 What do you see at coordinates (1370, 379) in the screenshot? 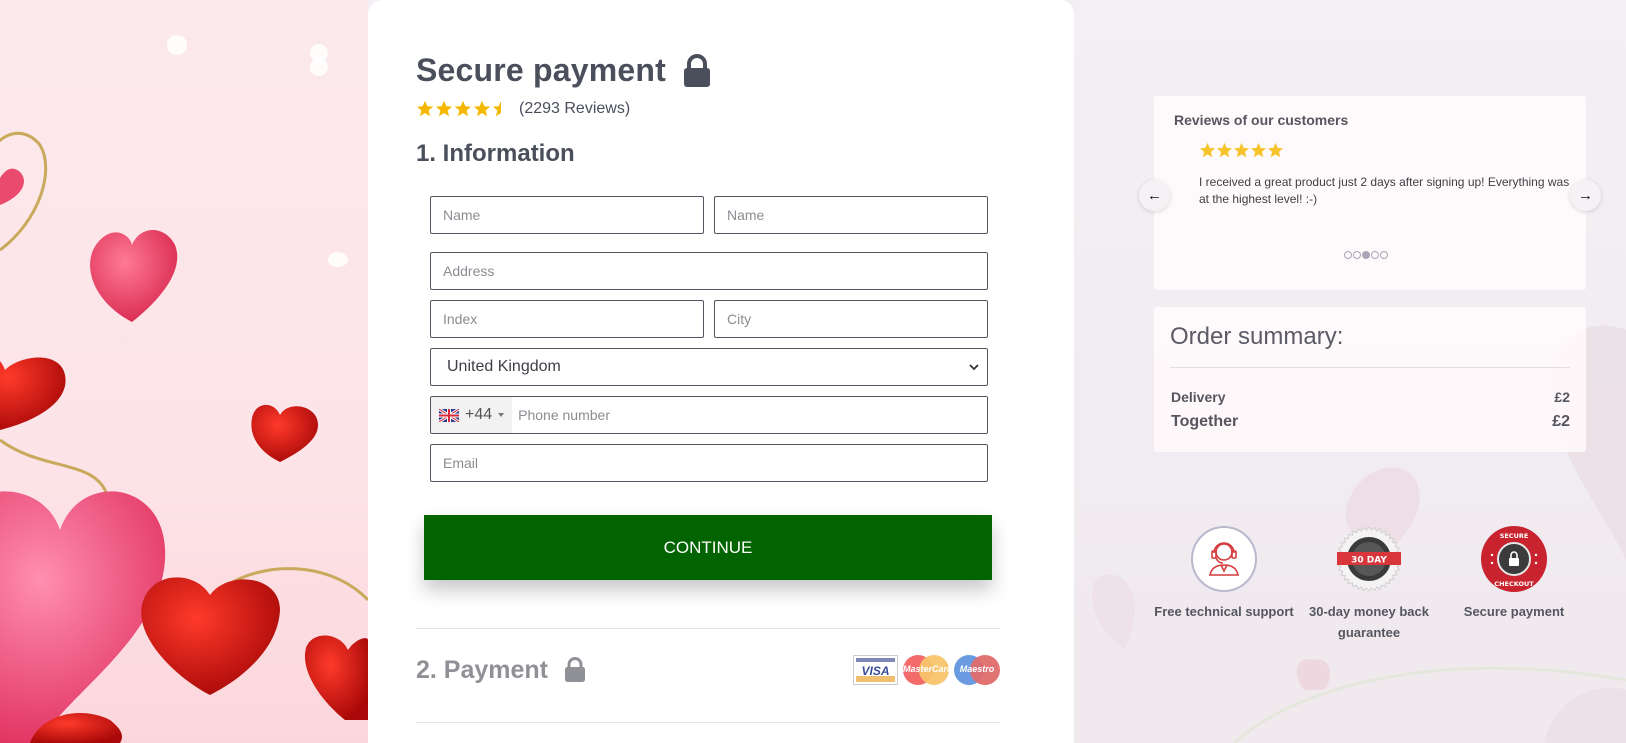
I see `order-summary: Order summary: Delivery £2 Together £2` at bounding box center [1370, 379].